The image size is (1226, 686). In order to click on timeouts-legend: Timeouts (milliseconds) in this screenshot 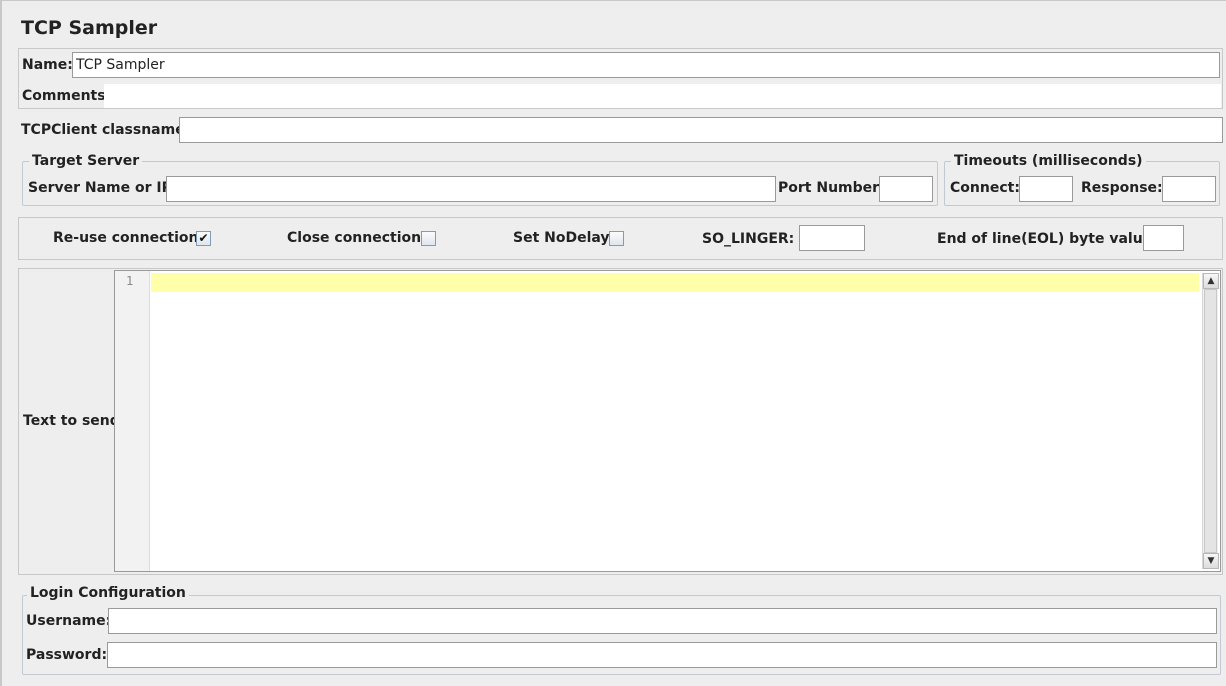, I will do `click(1048, 161)`.